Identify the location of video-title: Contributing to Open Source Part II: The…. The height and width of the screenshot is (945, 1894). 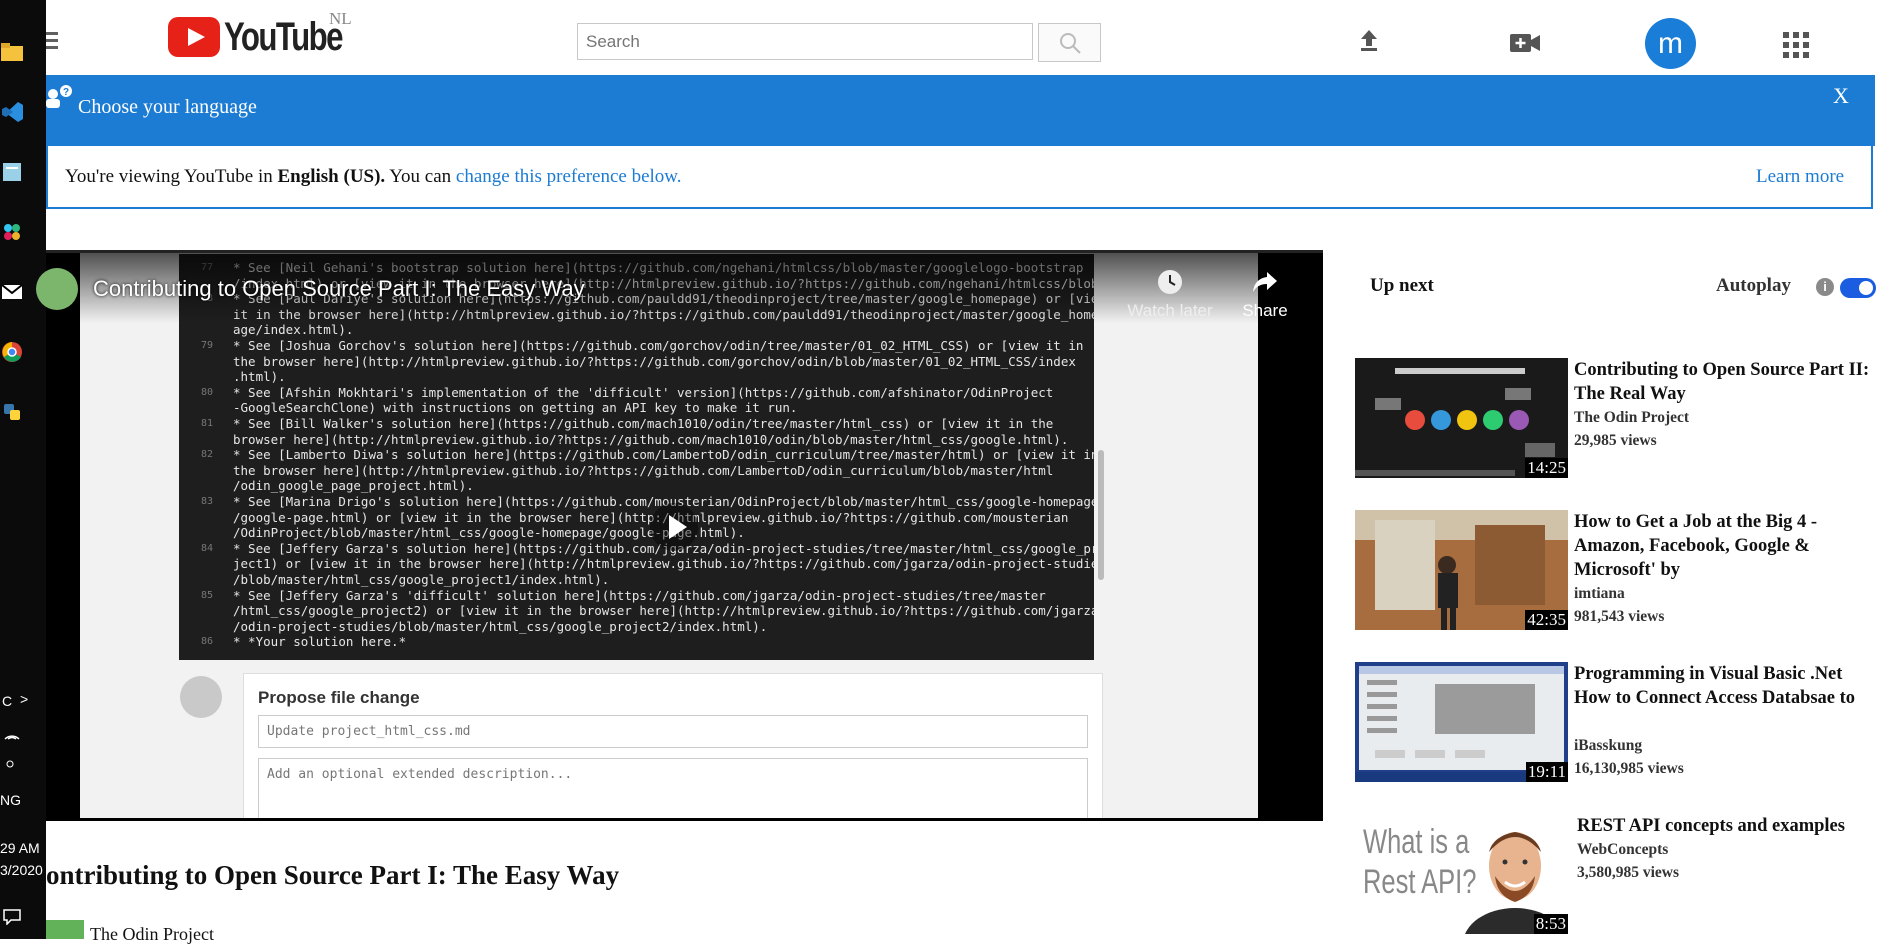
(1727, 382).